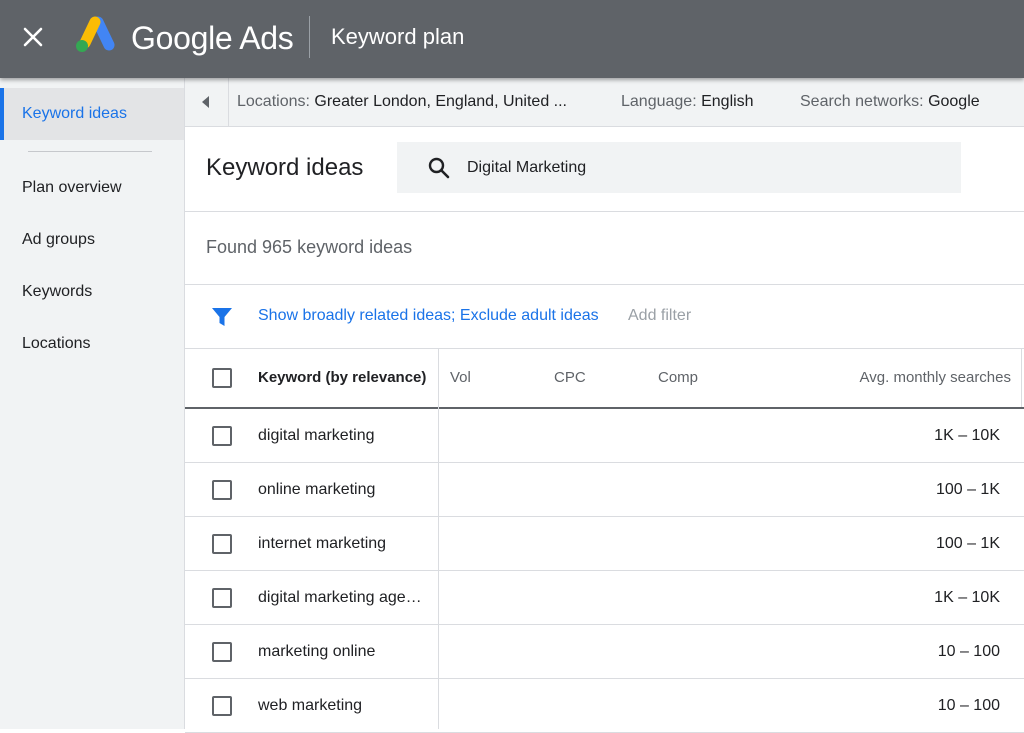  What do you see at coordinates (212, 38) in the screenshot?
I see `product-name: Google Ads` at bounding box center [212, 38].